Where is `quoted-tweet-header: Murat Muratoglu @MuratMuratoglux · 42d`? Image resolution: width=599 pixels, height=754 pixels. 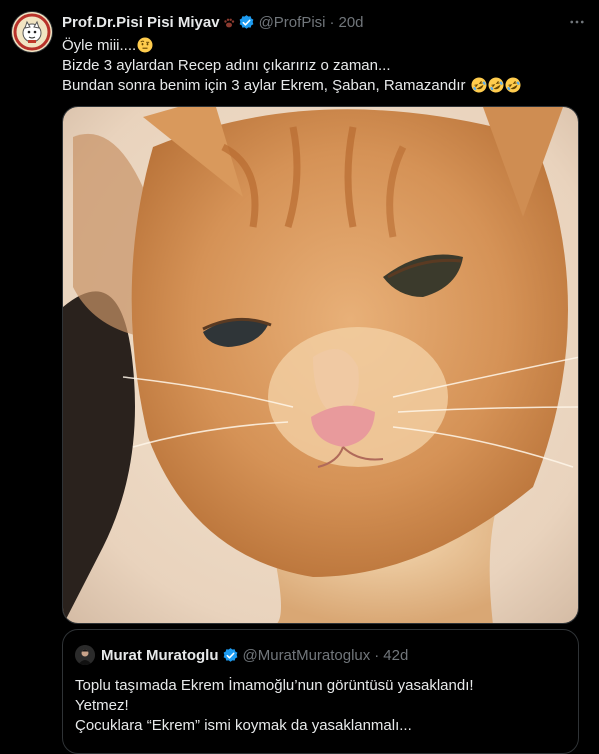 quoted-tweet-header: Murat Muratoglu @MuratMuratoglux · 42d is located at coordinates (241, 655).